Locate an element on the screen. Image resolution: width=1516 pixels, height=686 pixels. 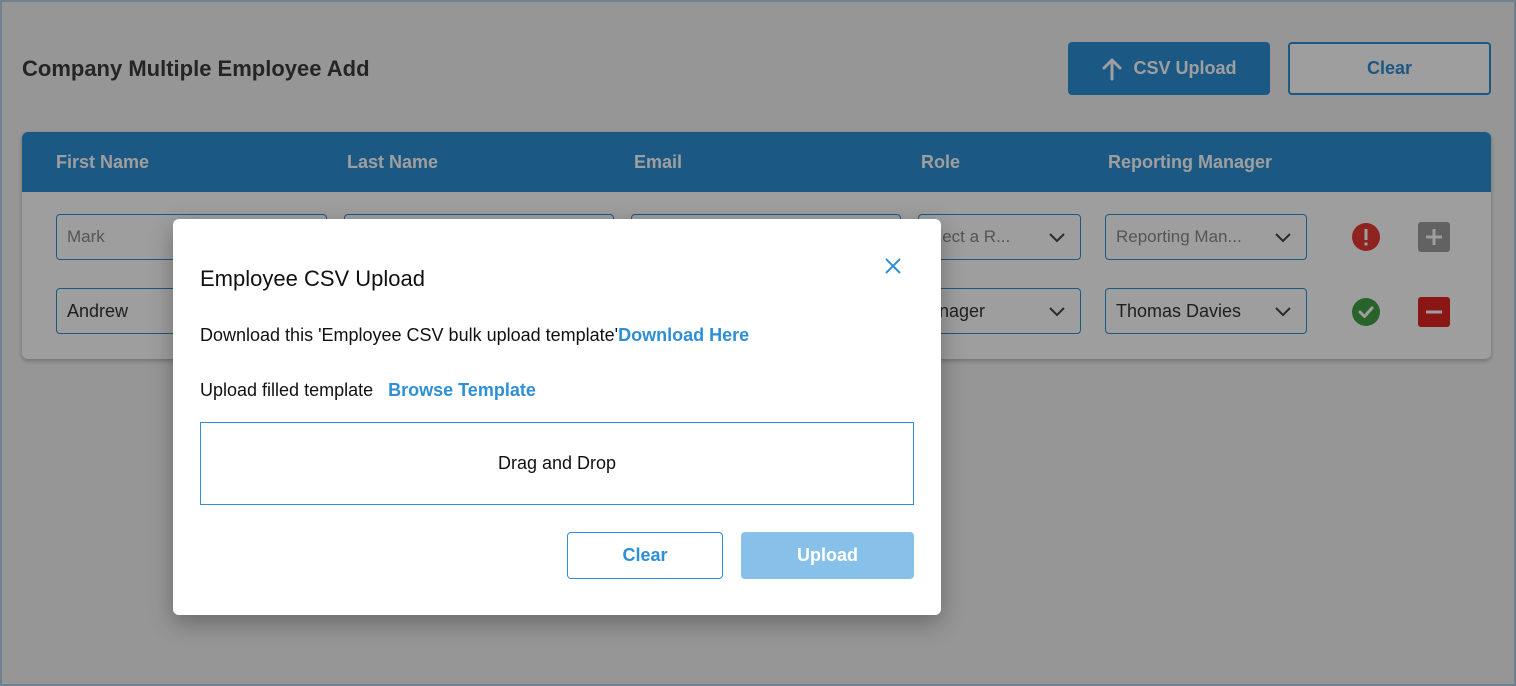
close-icon is located at coordinates (893, 266).